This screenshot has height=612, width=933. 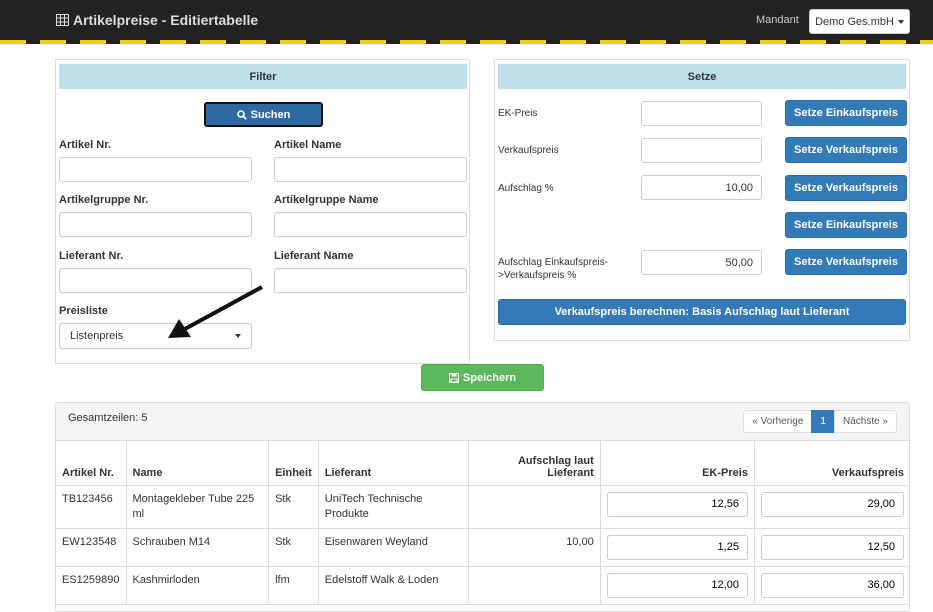 What do you see at coordinates (241, 114) in the screenshot?
I see `search-icon` at bounding box center [241, 114].